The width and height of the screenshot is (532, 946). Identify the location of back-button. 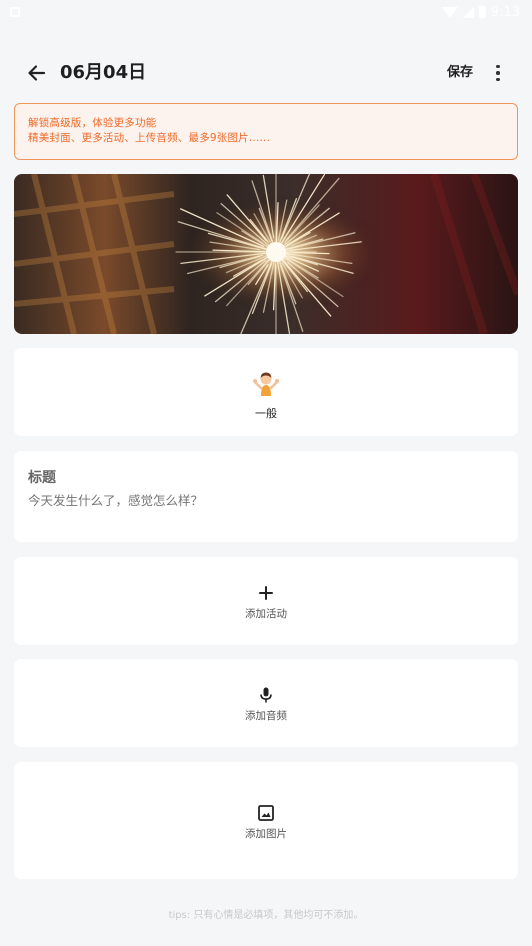
(37, 73).